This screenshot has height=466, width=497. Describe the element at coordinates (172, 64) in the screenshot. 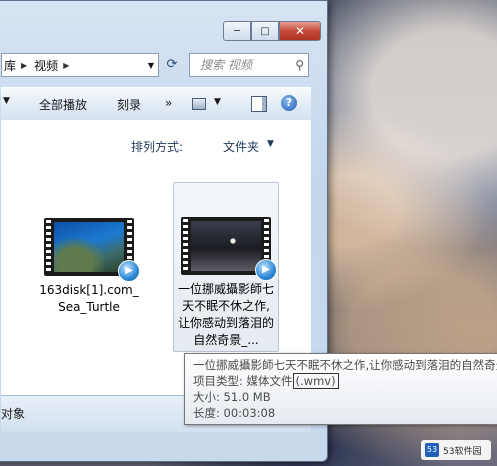

I see `refresh-icon: ⟳` at that location.